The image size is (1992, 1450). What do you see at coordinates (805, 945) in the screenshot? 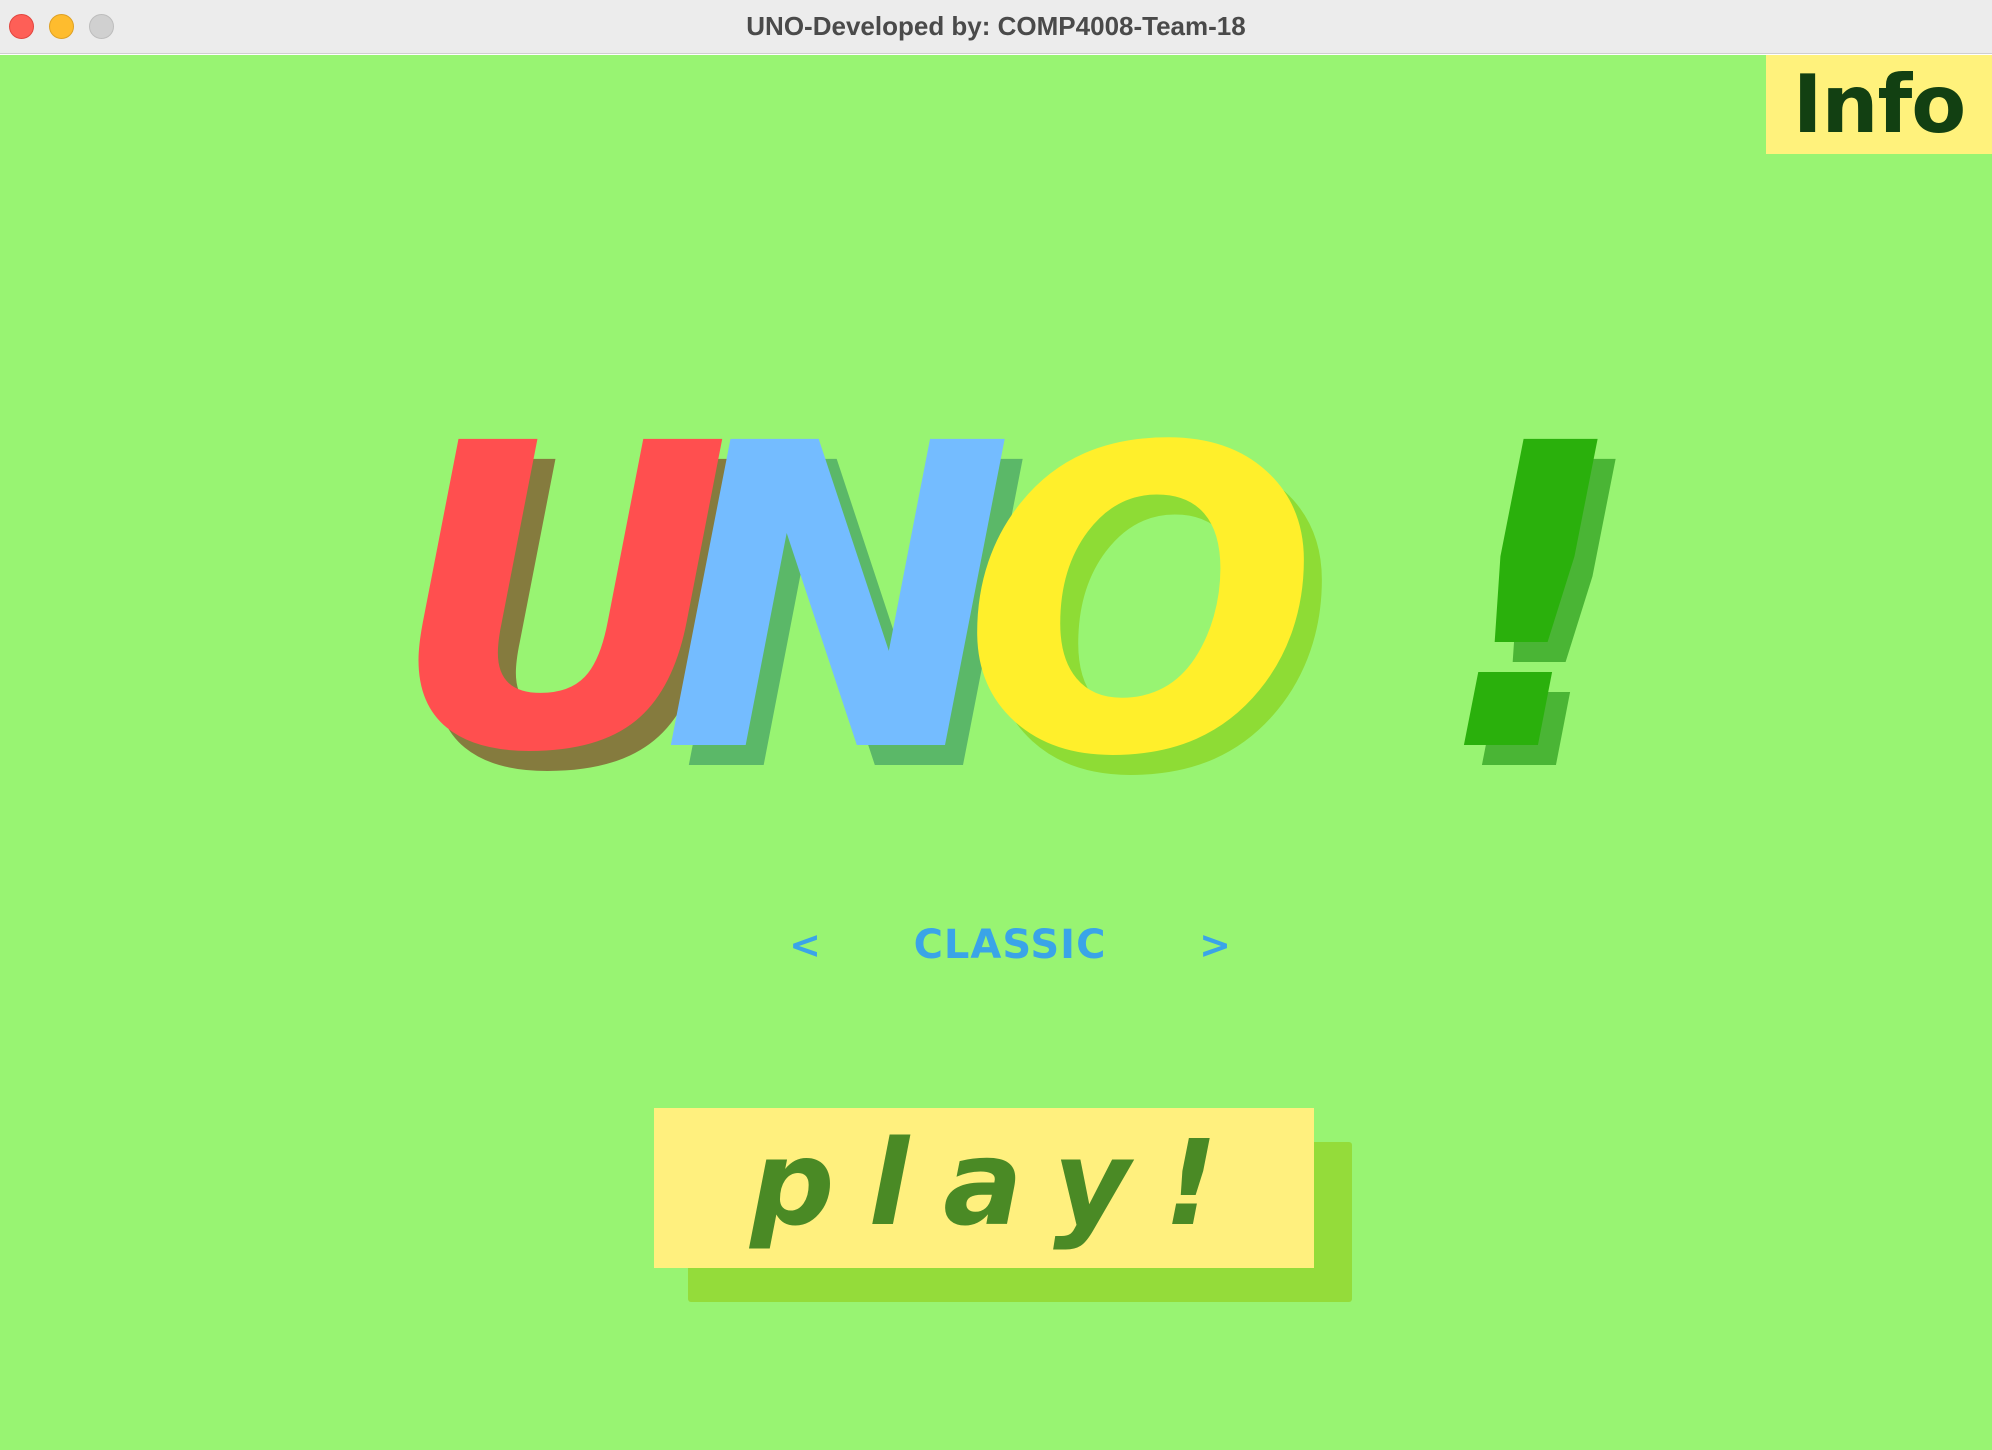
I see `chevron-left-icon: <` at bounding box center [805, 945].